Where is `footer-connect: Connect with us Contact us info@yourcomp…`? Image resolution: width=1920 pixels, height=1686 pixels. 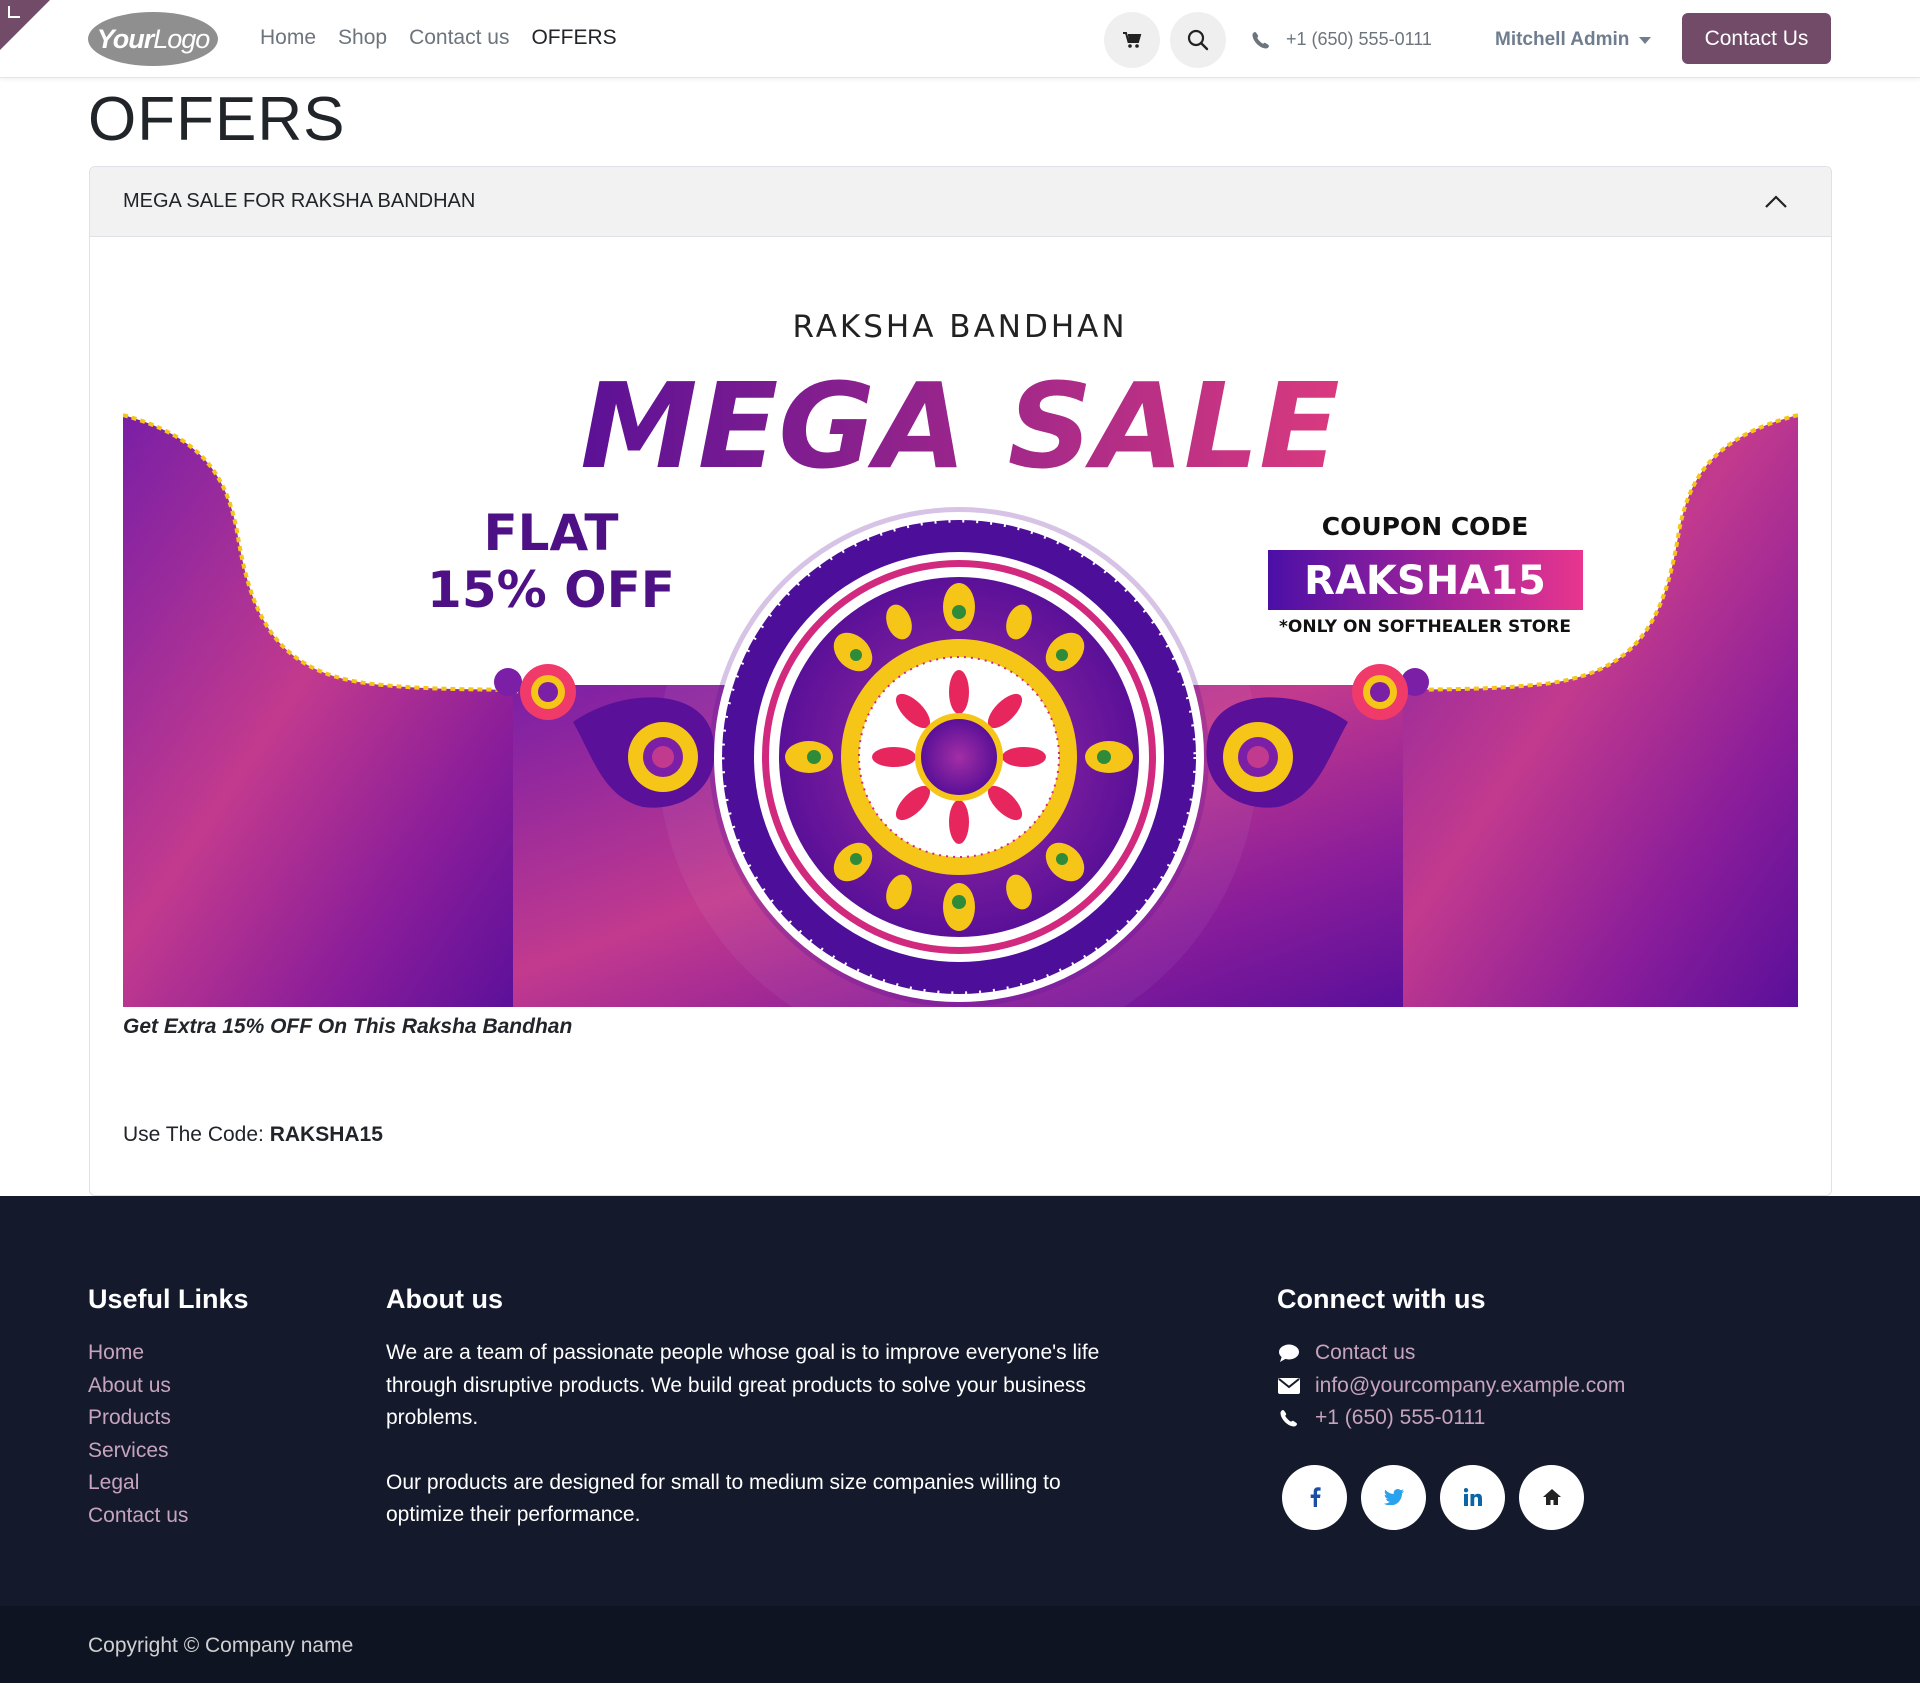
footer-connect: Connect with us Contact us info@yourcomp… is located at coordinates (1451, 1407).